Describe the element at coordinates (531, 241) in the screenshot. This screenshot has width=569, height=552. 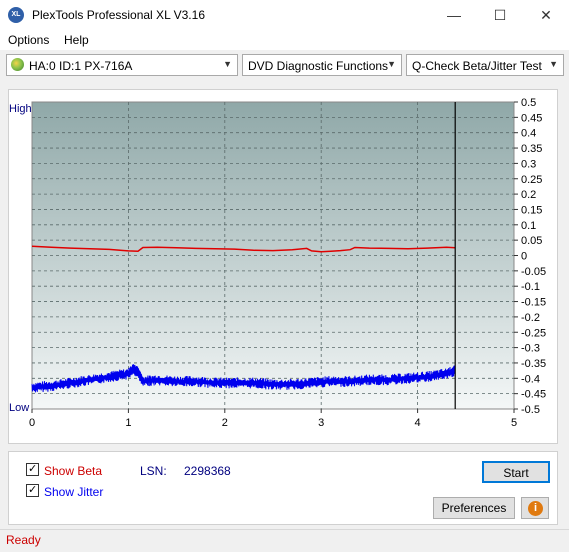
I see `y-tick-label: 0.05` at that location.